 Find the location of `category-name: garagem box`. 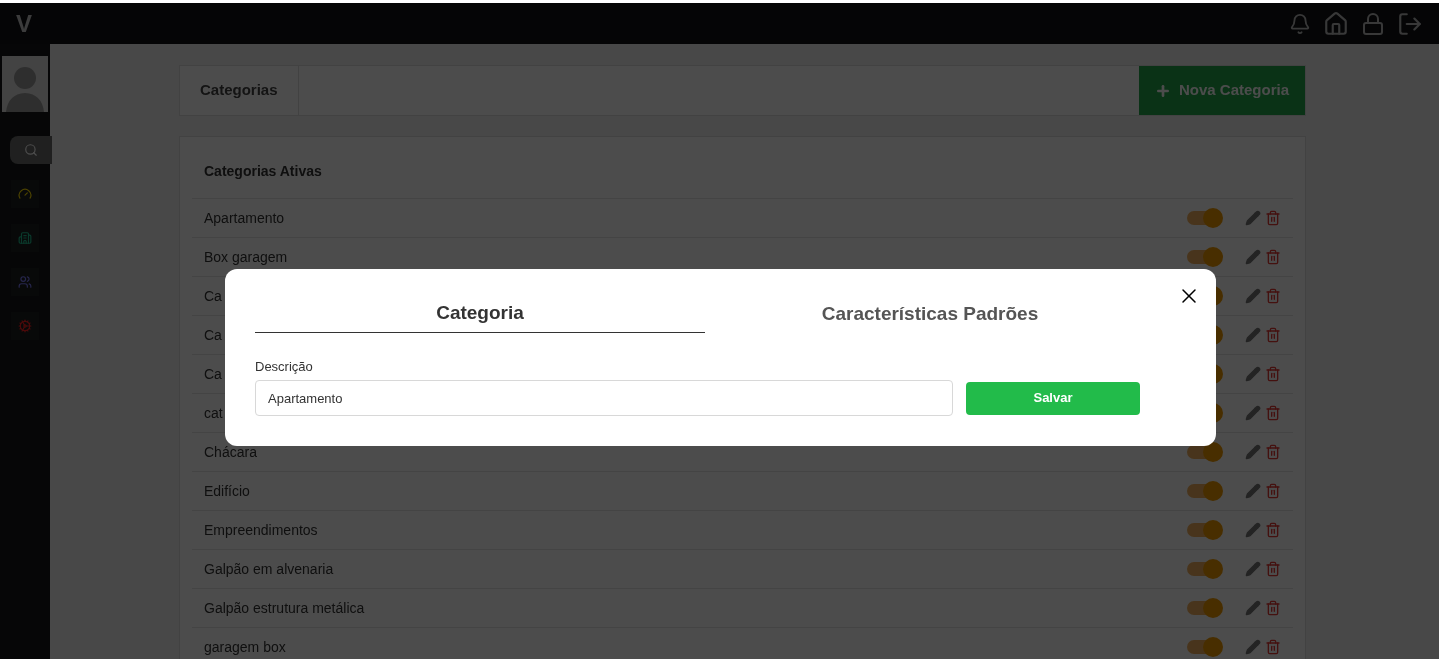

category-name: garagem box is located at coordinates (245, 647).